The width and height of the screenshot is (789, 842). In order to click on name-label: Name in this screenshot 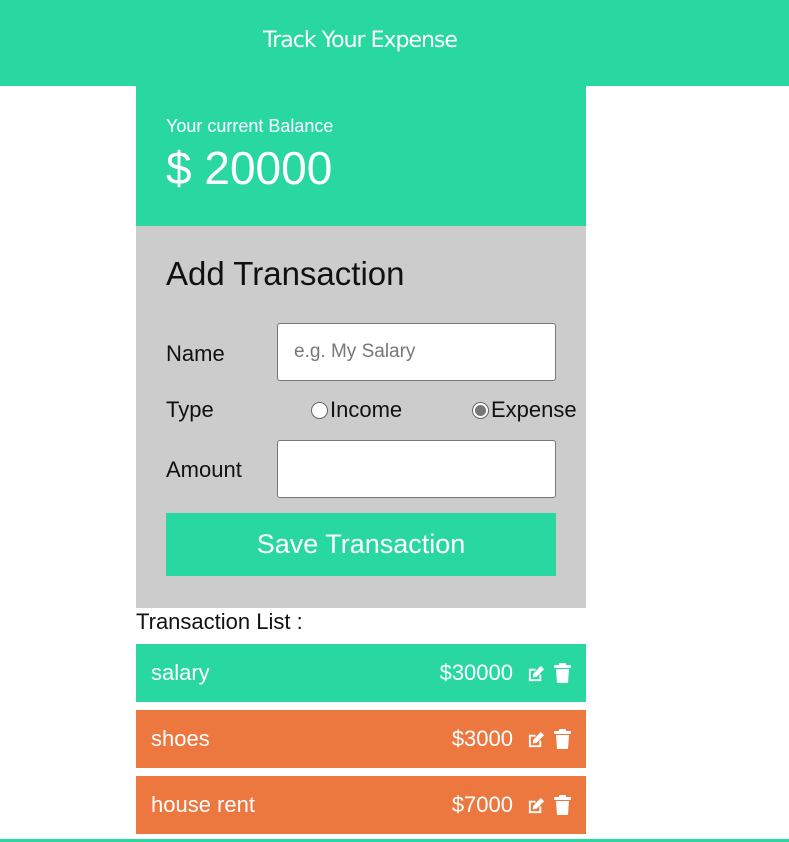, I will do `click(195, 353)`.